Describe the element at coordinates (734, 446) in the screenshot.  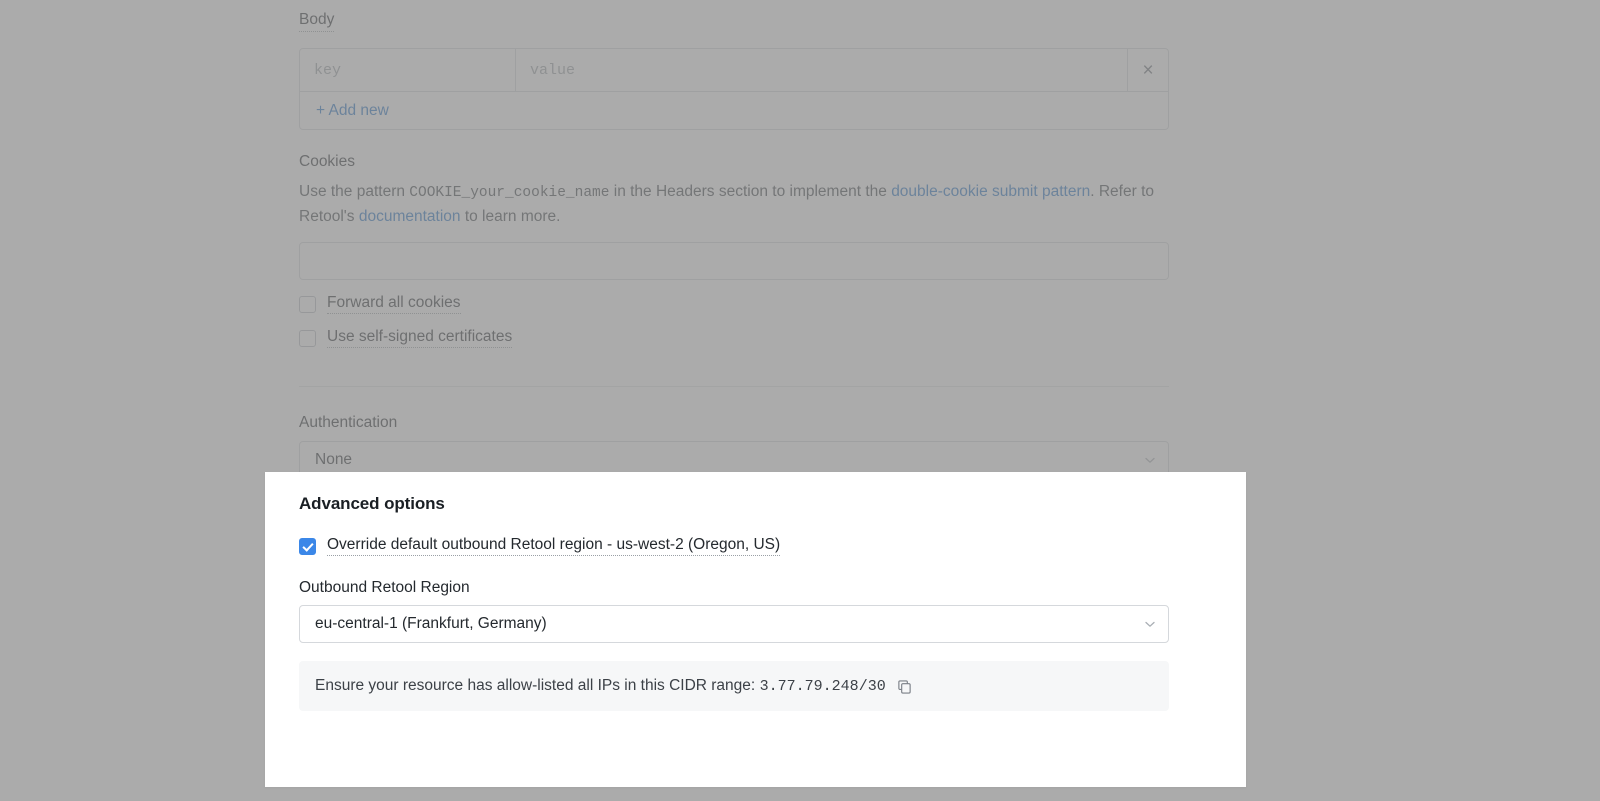
I see `authentication-section: Authentication None` at that location.